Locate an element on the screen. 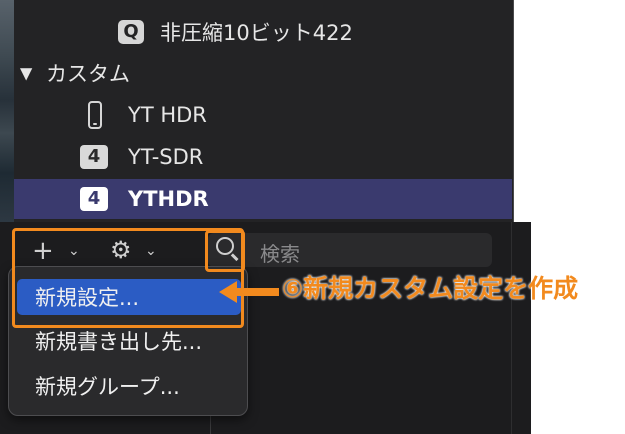  preset-item-label: YT-SDR is located at coordinates (166, 157).